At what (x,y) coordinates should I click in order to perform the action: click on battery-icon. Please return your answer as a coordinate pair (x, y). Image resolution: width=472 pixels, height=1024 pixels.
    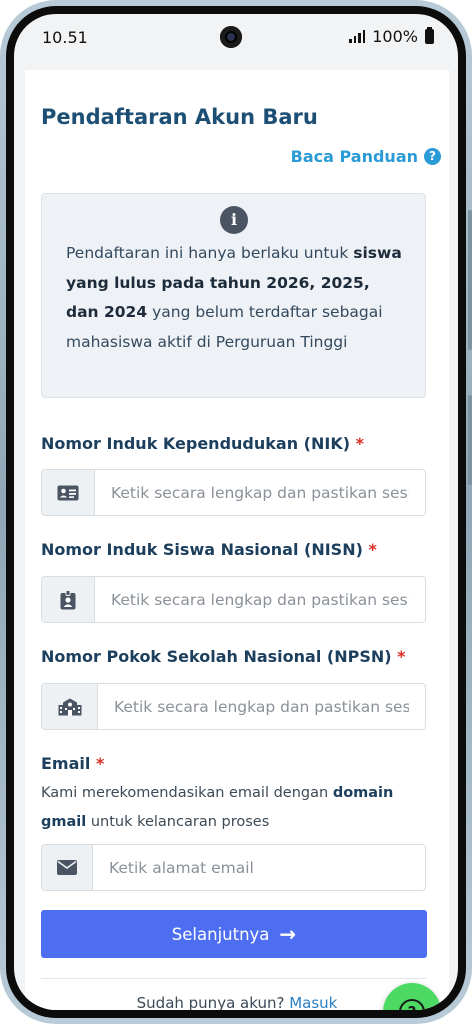
    Looking at the image, I should click on (429, 35).